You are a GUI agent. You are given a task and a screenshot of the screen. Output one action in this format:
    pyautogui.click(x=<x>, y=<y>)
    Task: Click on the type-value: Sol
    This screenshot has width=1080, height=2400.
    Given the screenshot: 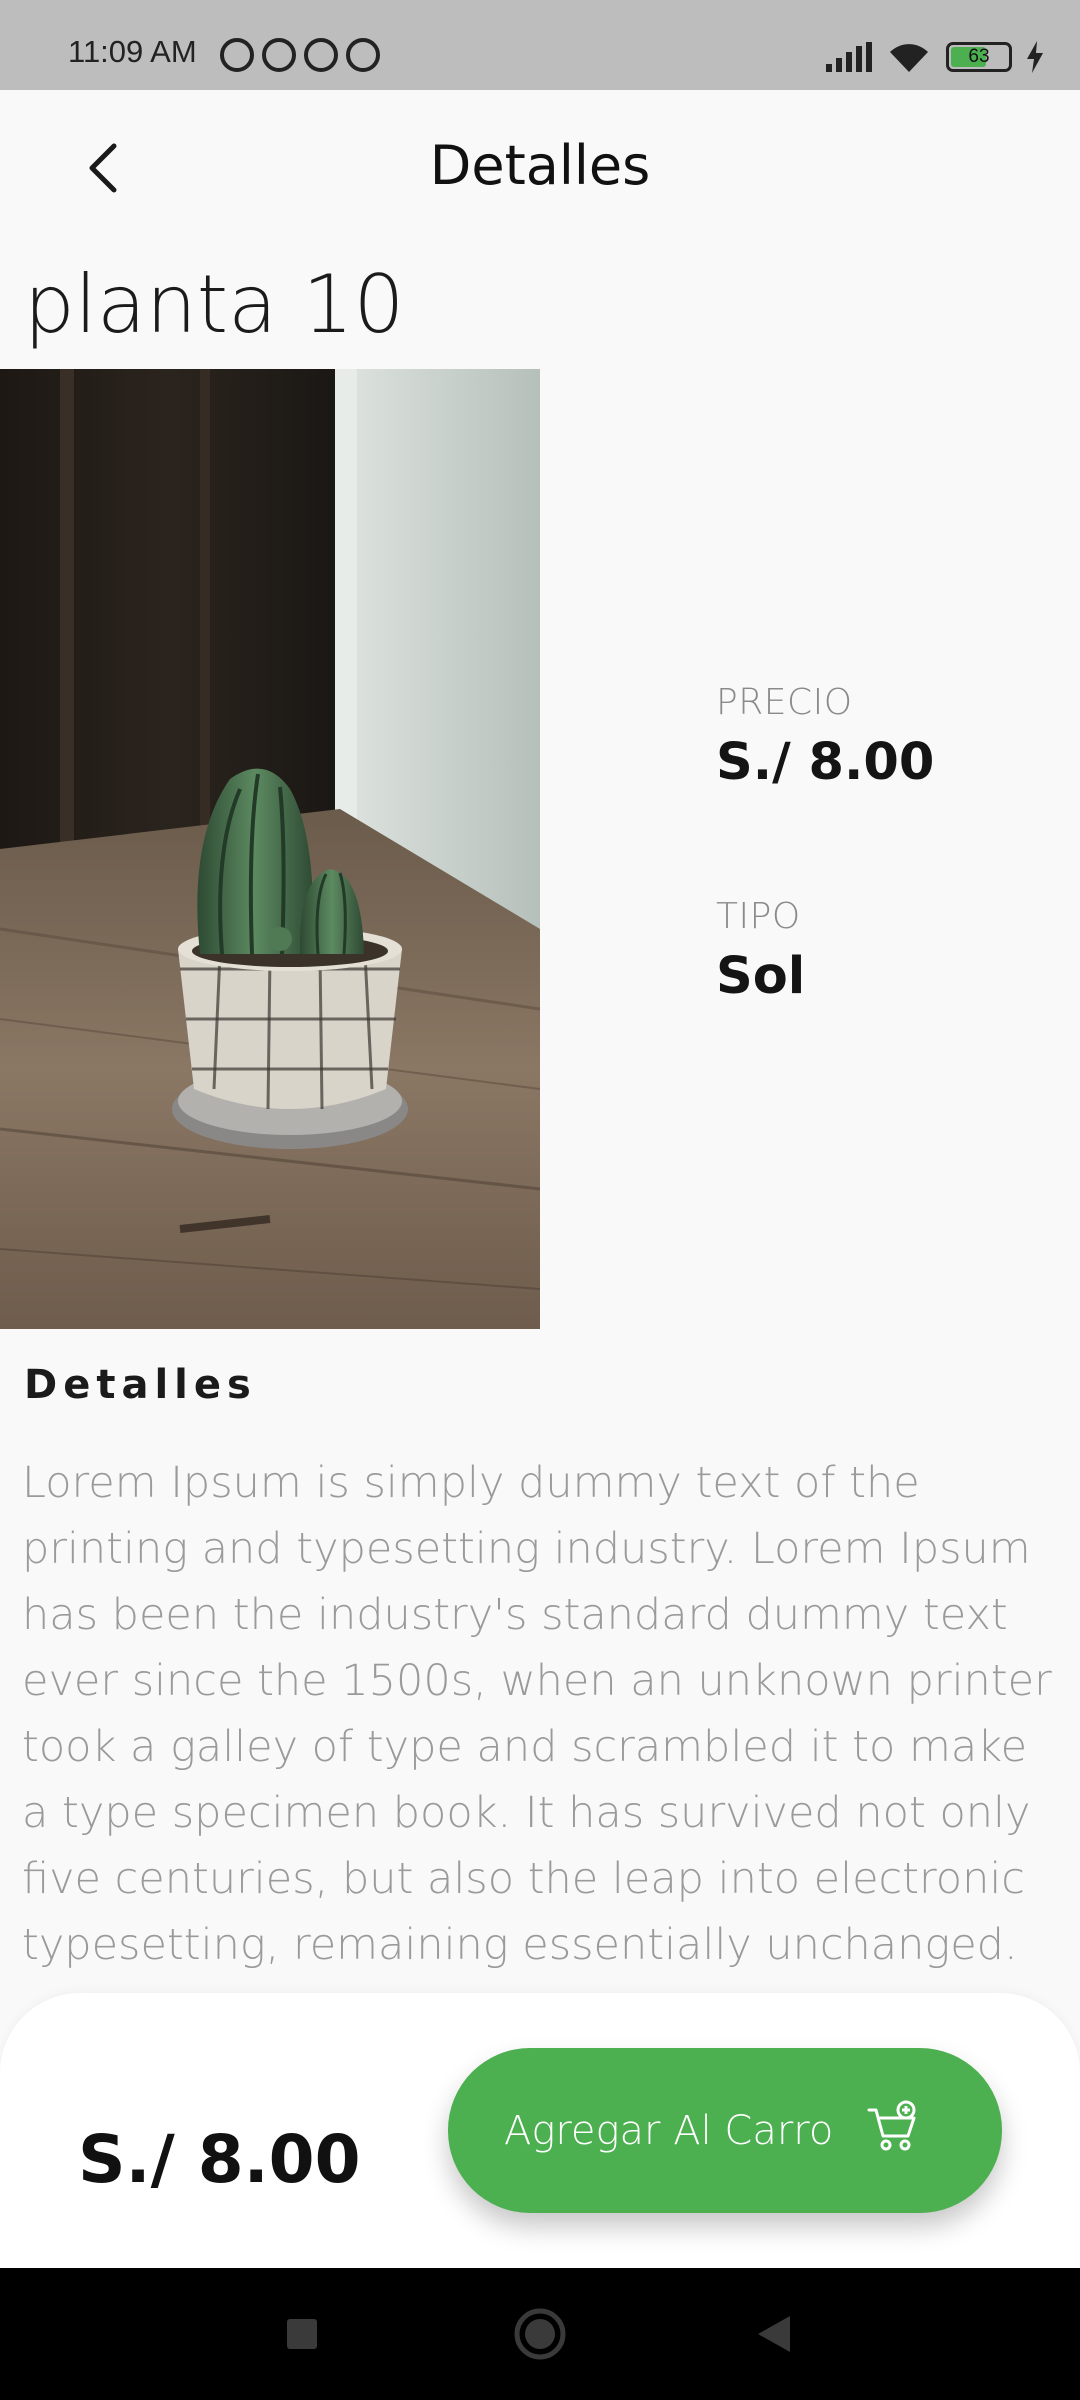 What is the action you would take?
    pyautogui.click(x=761, y=976)
    